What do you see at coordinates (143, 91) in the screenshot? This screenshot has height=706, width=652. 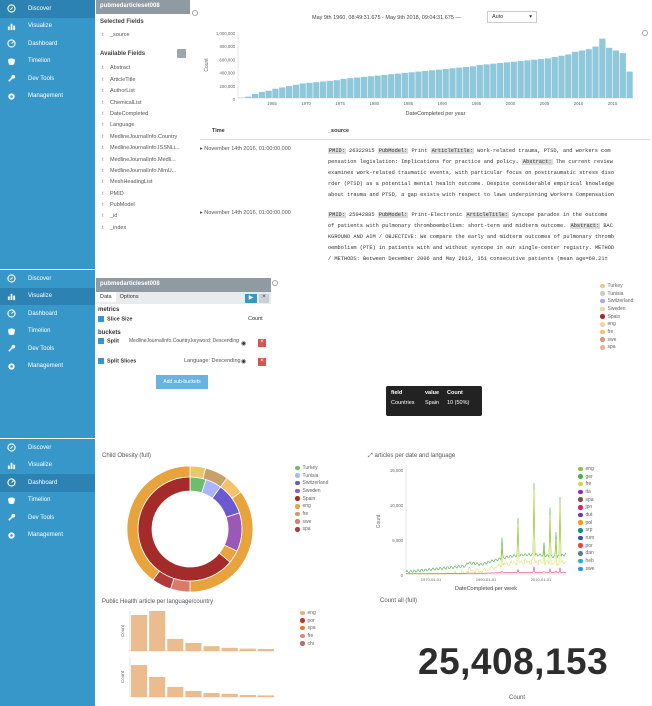 I see `field-item: t AuthorList` at bounding box center [143, 91].